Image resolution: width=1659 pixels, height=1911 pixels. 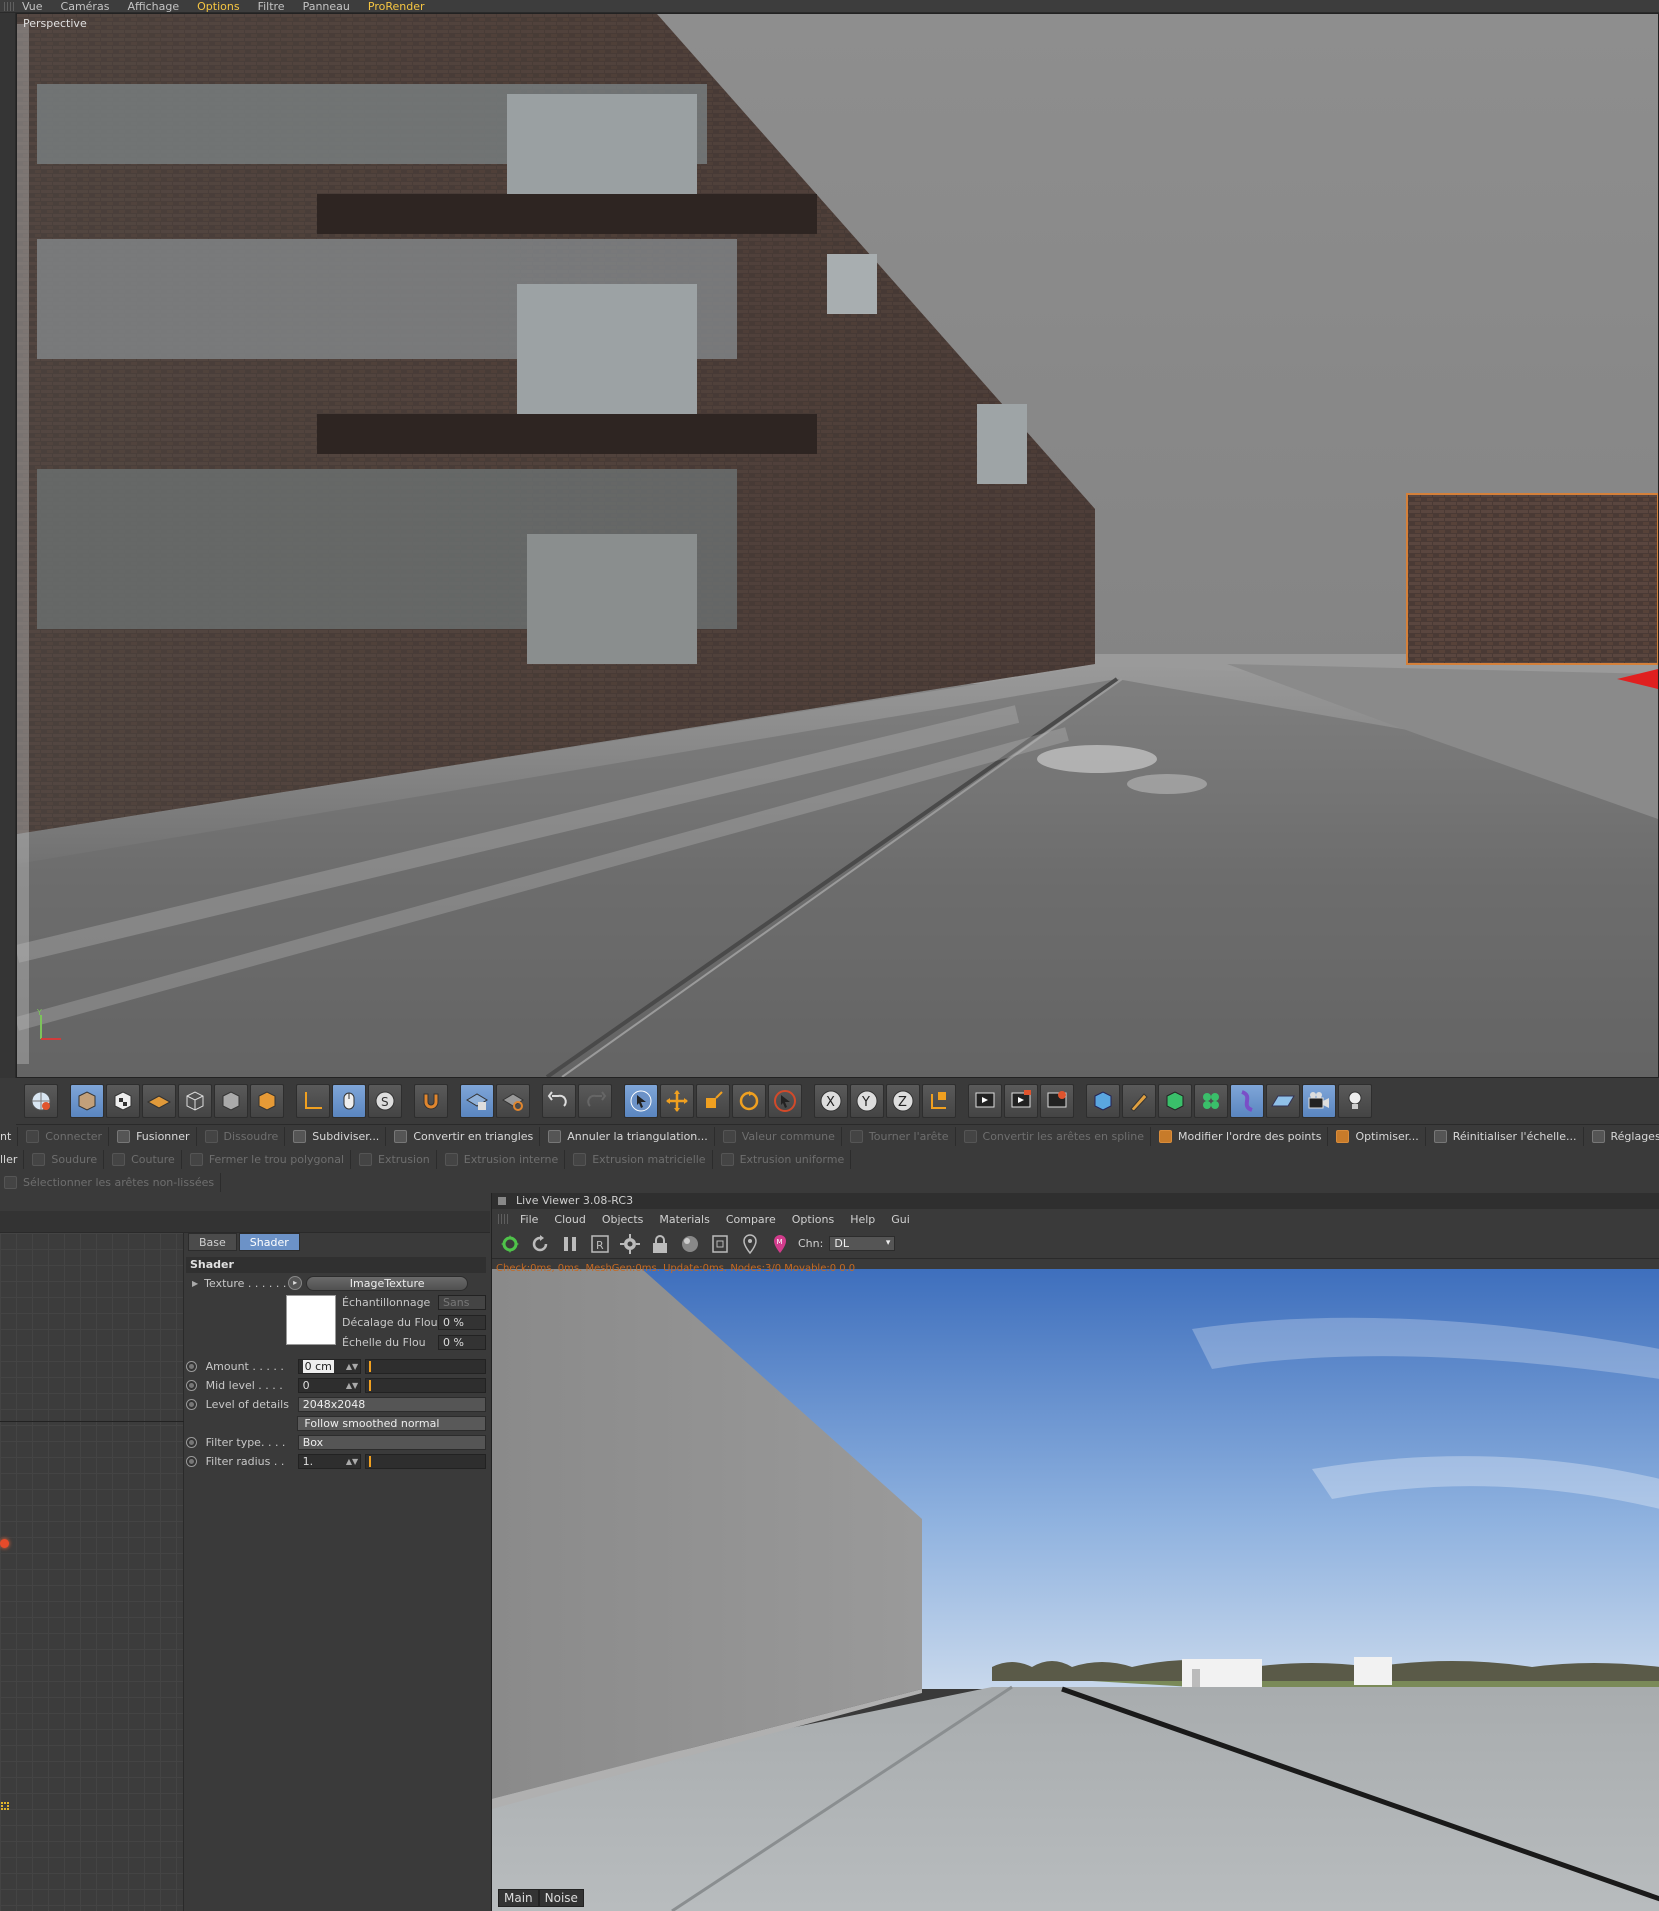 What do you see at coordinates (191, 1366) in the screenshot?
I see `amount-anim-icon` at bounding box center [191, 1366].